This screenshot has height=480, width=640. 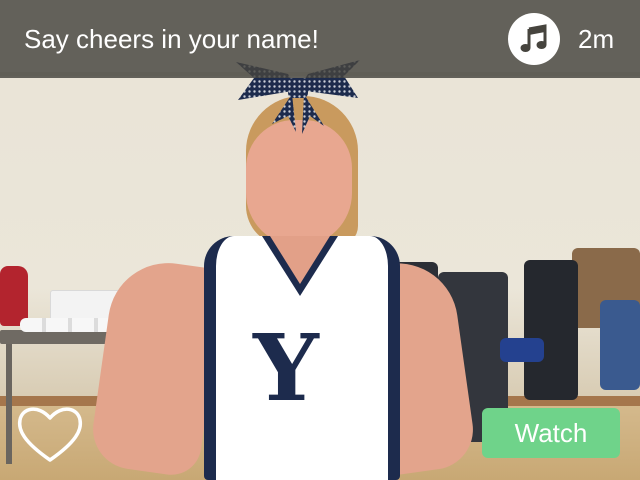 I want to click on stacked-chairs-blue, so click(x=620, y=345).